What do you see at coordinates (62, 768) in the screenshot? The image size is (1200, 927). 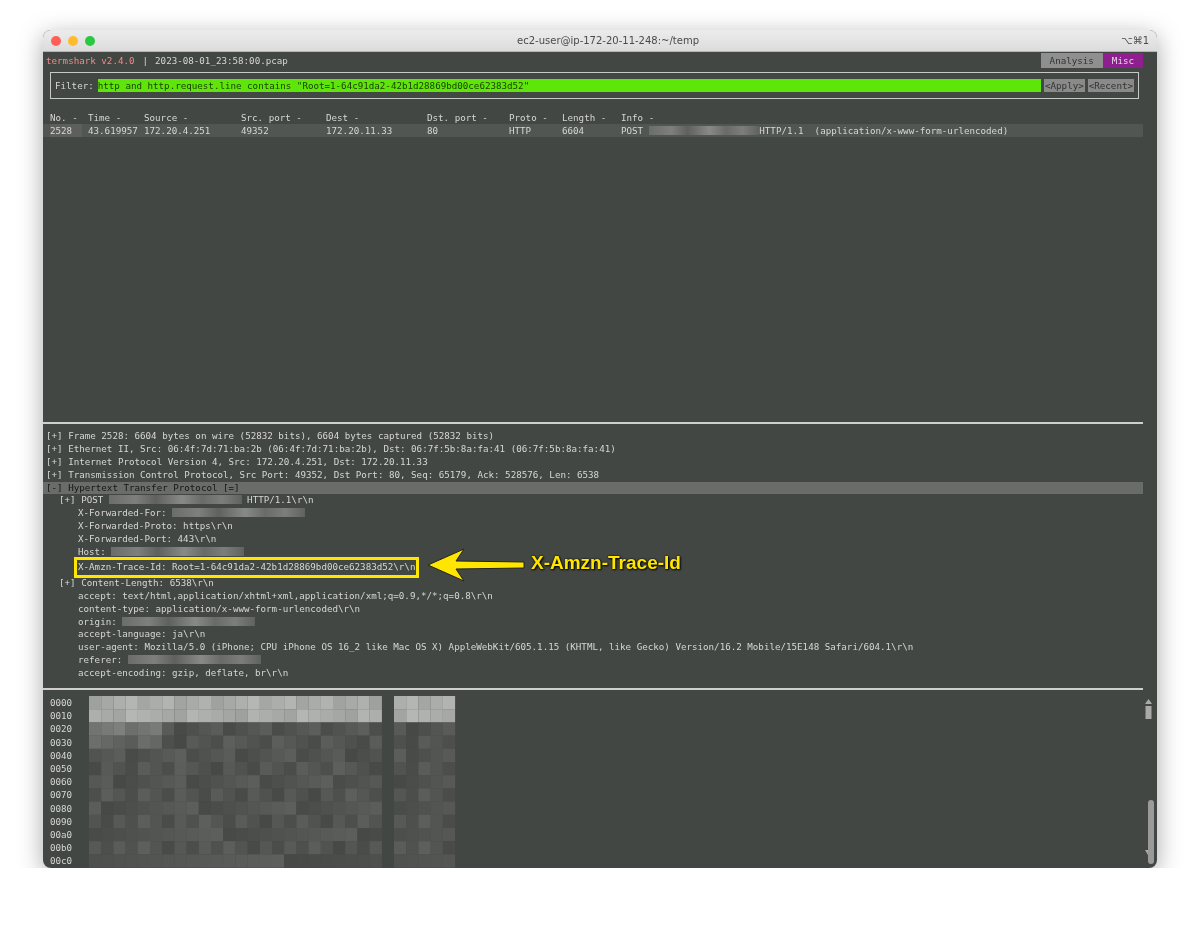 I see `hex-offset: 0050` at bounding box center [62, 768].